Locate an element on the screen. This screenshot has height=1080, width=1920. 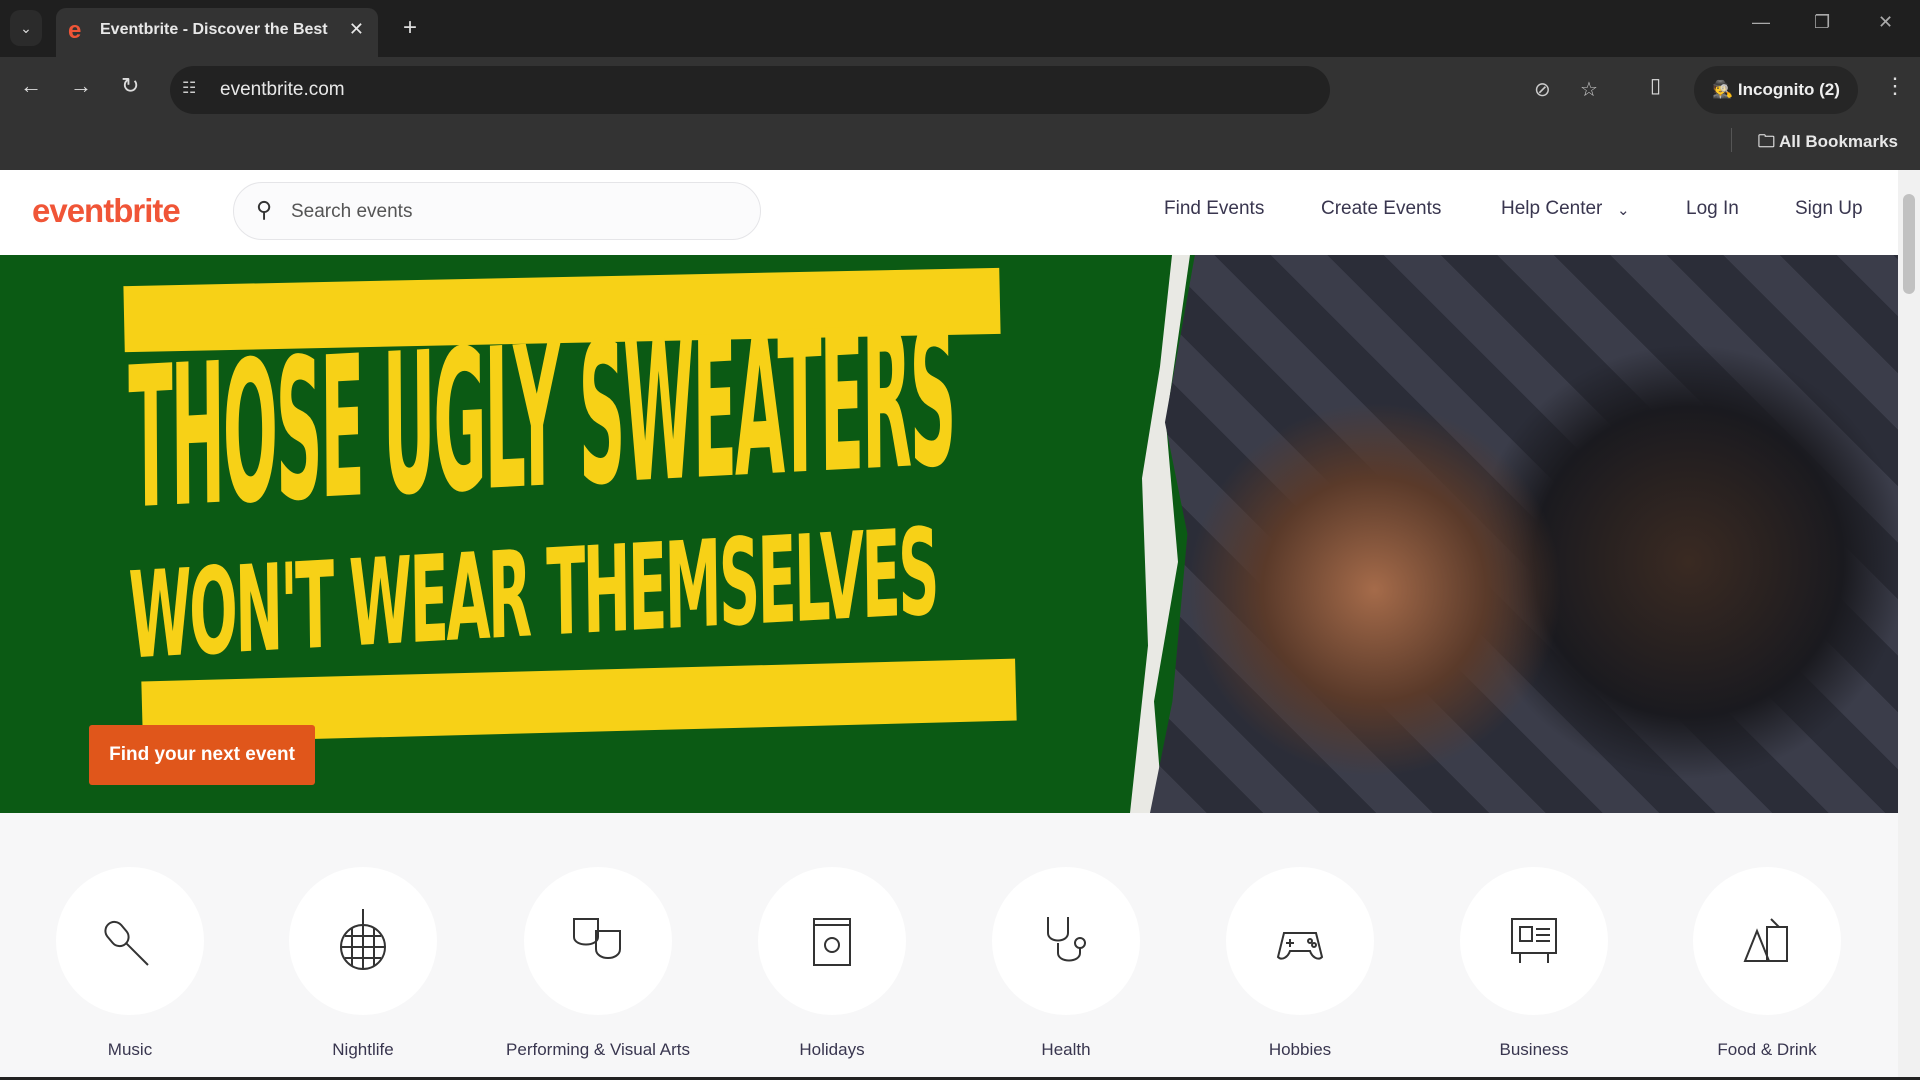
folder-icon: 🗀 is located at coordinates (1768, 141).